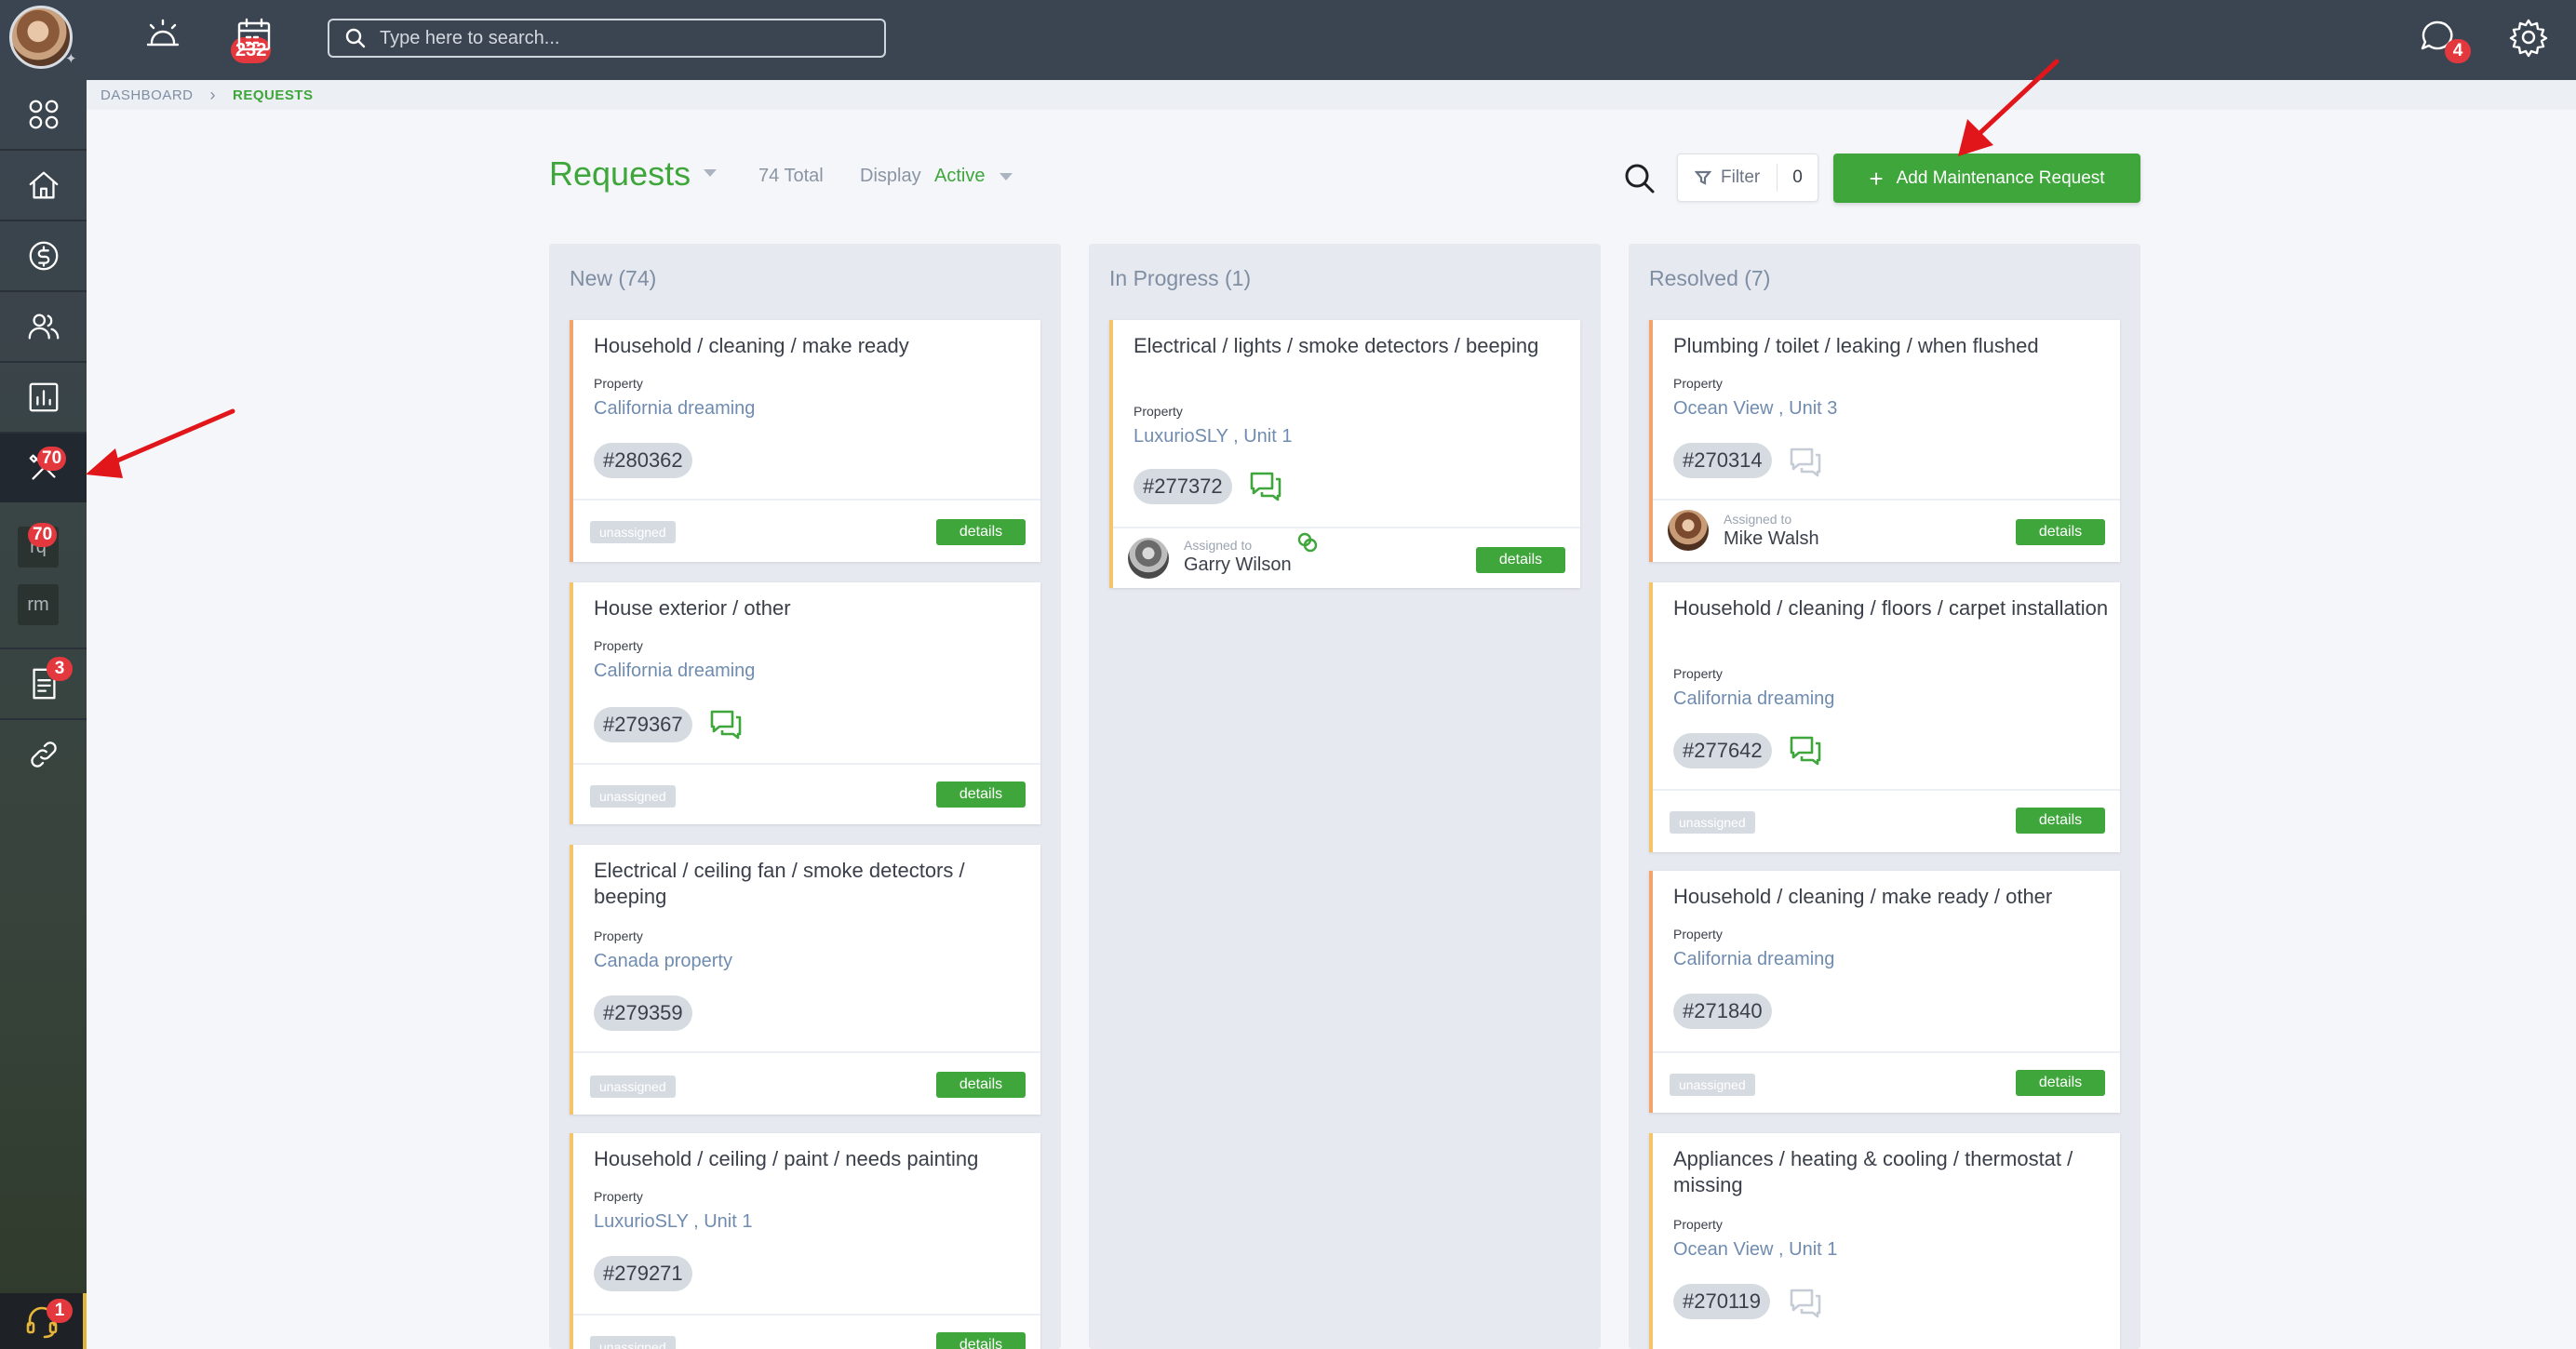 This screenshot has height=1349, width=2576. Describe the element at coordinates (60, 1311) in the screenshot. I see `support-badge: 1` at that location.